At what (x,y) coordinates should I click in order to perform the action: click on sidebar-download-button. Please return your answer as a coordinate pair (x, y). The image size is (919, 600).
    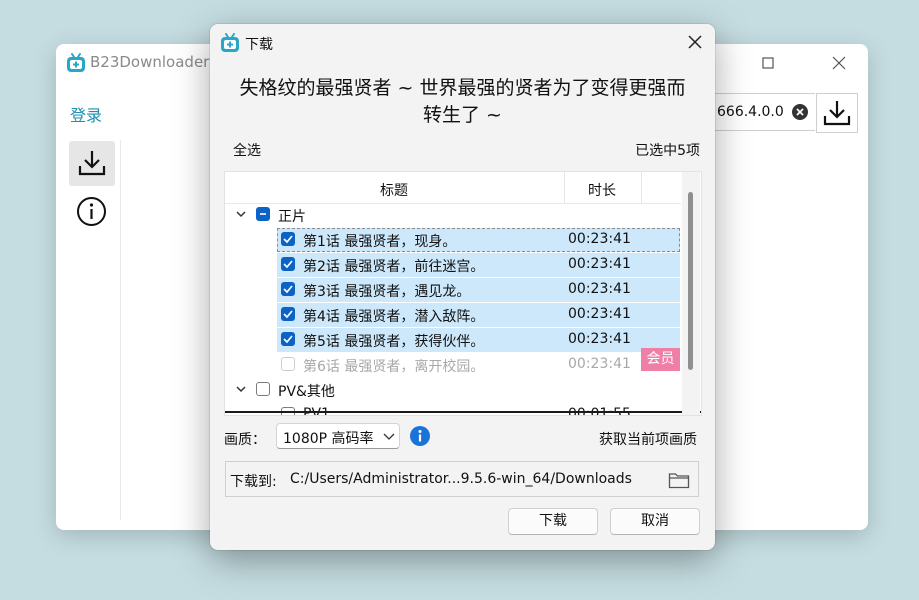
    Looking at the image, I should click on (92, 163).